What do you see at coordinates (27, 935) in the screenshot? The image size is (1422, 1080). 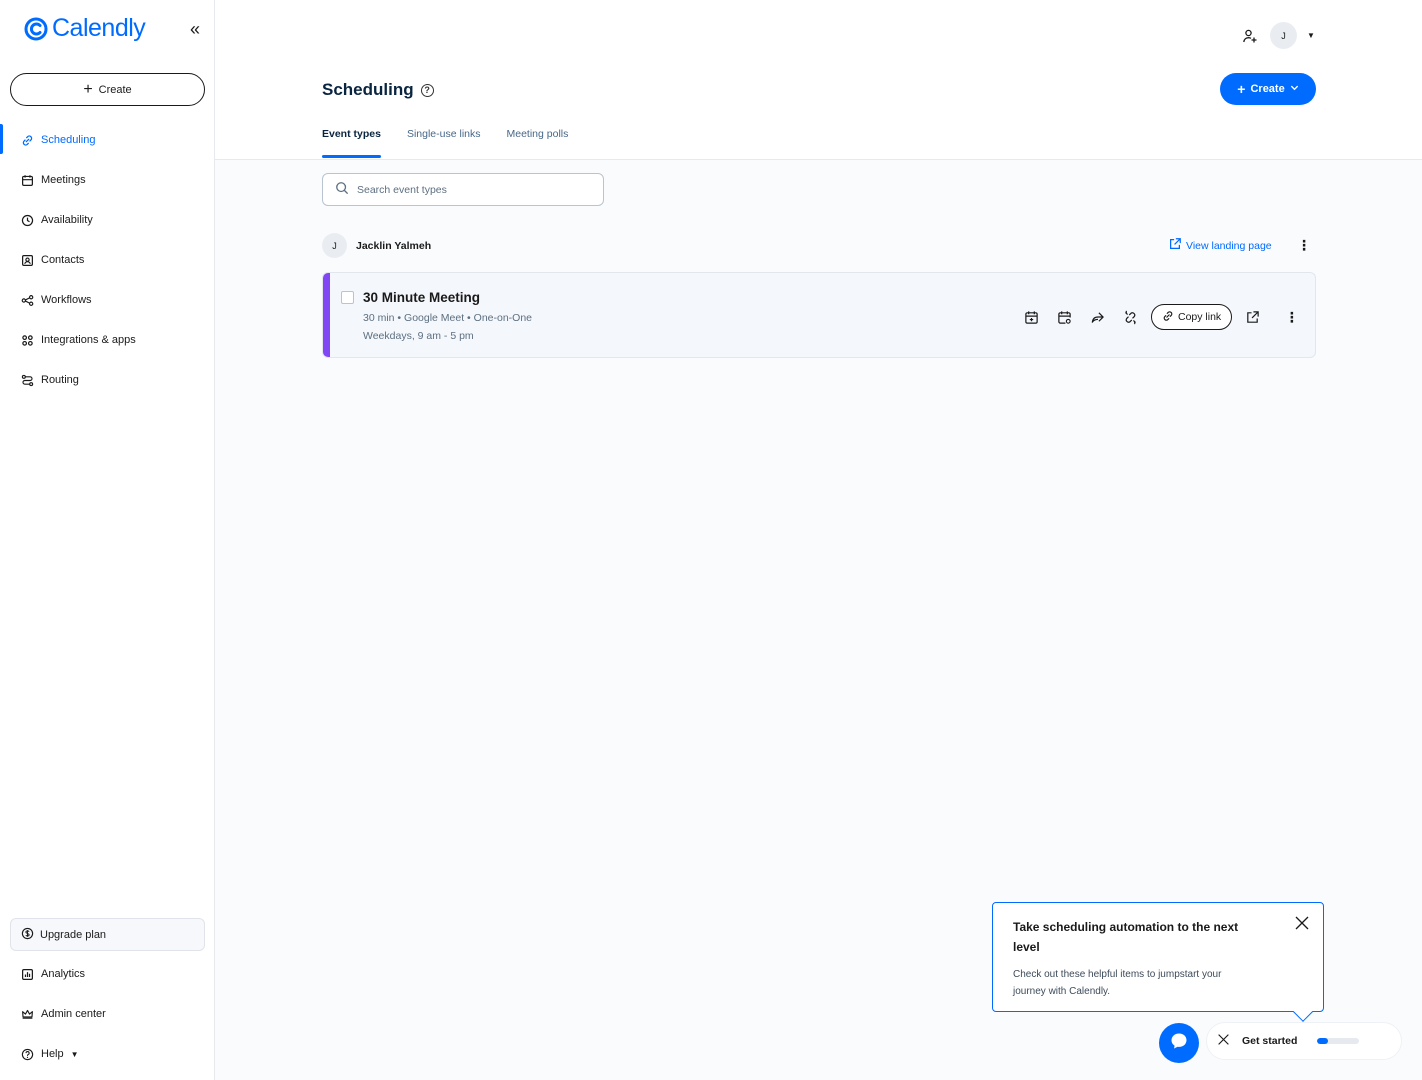 I see `dollar-icon` at bounding box center [27, 935].